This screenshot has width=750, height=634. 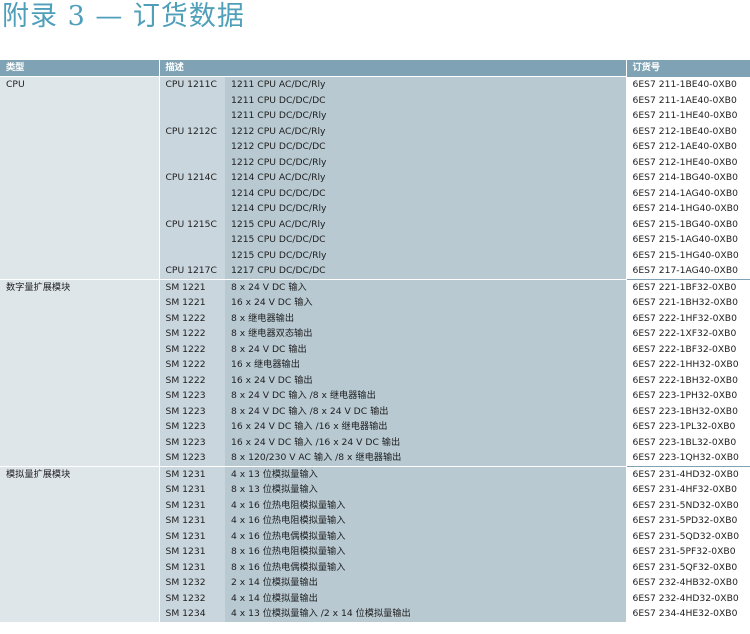 I want to click on model-cell: CPU 1217C, so click(x=192, y=271).